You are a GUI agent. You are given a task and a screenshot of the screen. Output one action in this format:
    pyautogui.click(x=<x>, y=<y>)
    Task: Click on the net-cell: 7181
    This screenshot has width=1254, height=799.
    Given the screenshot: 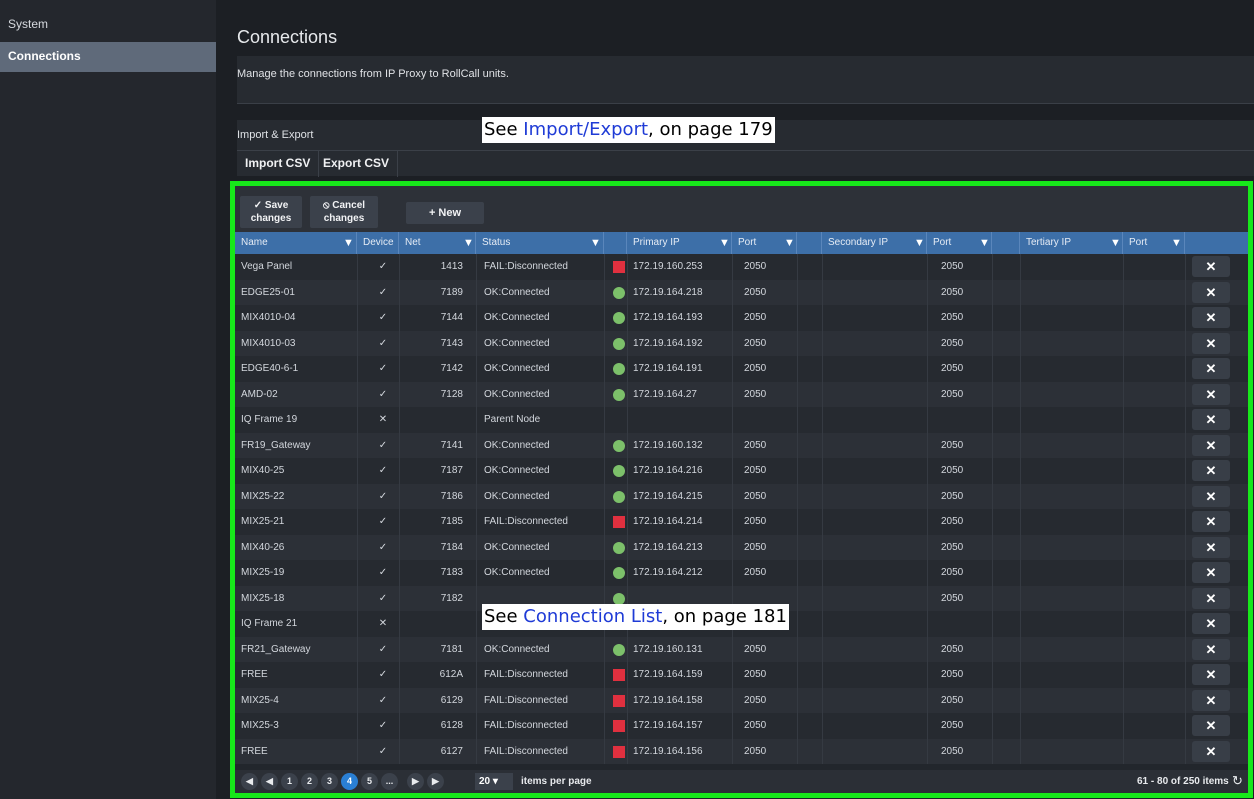 What is the action you would take?
    pyautogui.click(x=440, y=650)
    